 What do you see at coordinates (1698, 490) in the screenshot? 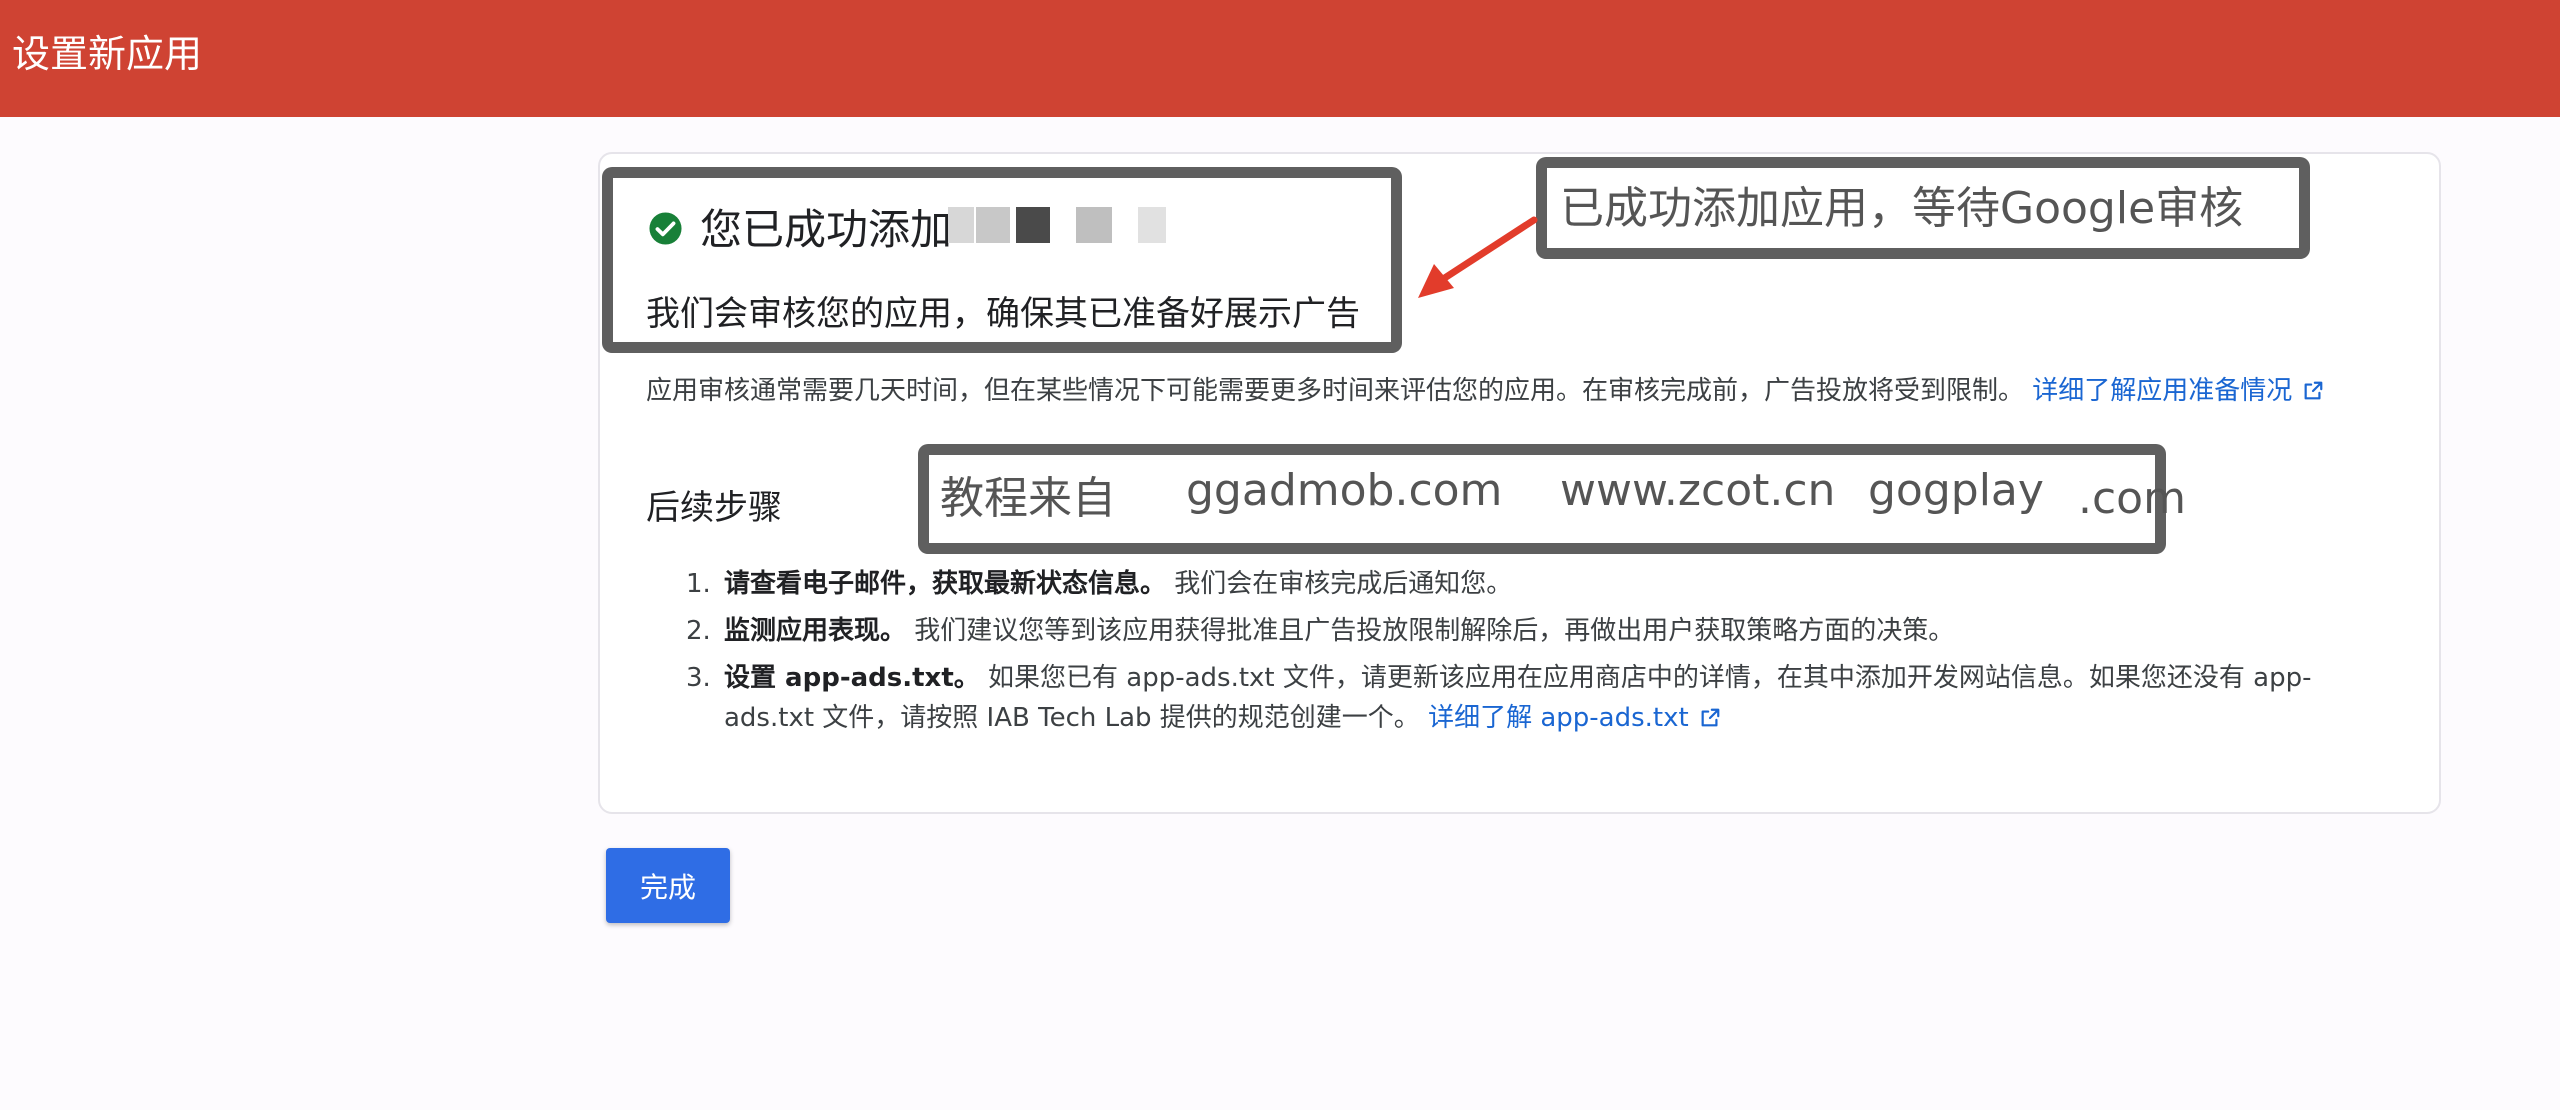
I see `tutorial-site-zcot: www.zcot.cn` at bounding box center [1698, 490].